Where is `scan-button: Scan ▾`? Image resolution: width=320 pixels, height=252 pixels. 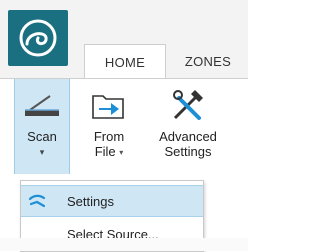
scan-button: Scan ▾ is located at coordinates (42, 126).